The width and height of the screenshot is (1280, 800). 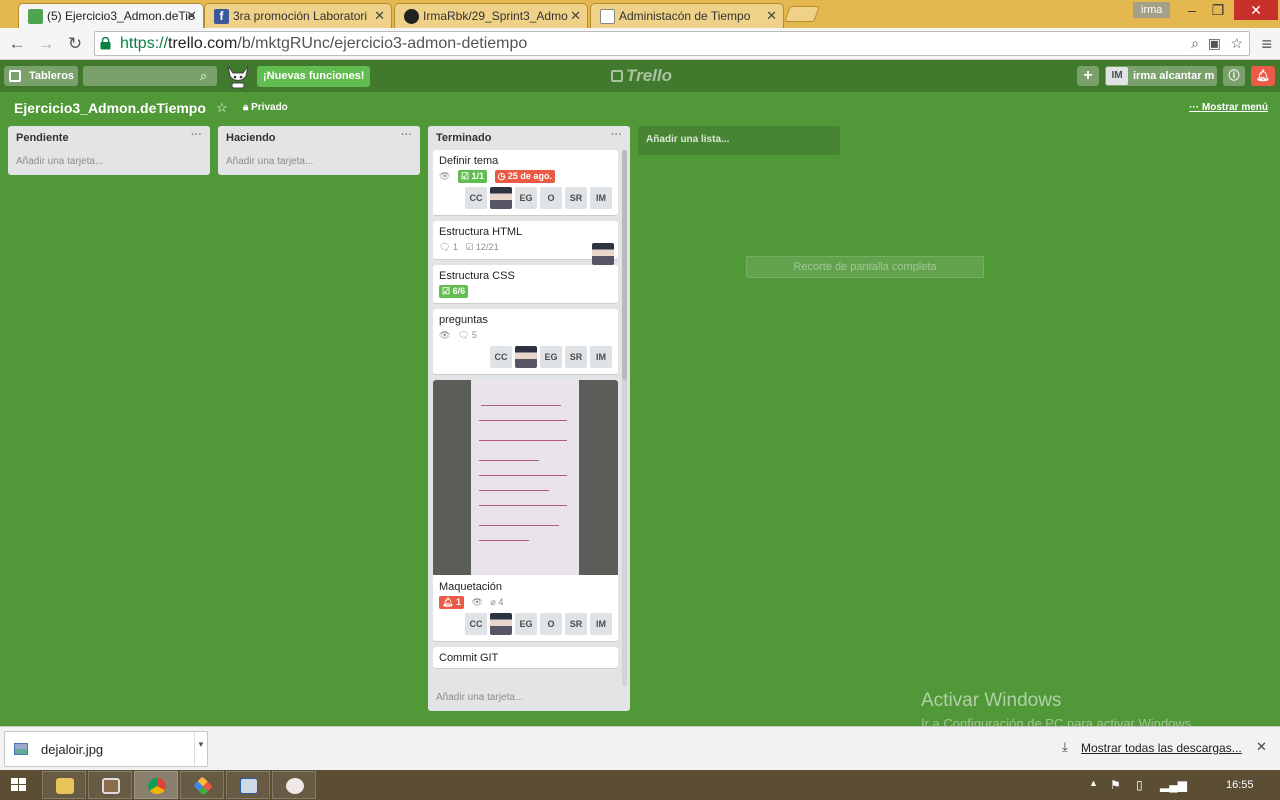 What do you see at coordinates (1093, 783) in the screenshot?
I see `tray-chevron-up-icon: ▲` at bounding box center [1093, 783].